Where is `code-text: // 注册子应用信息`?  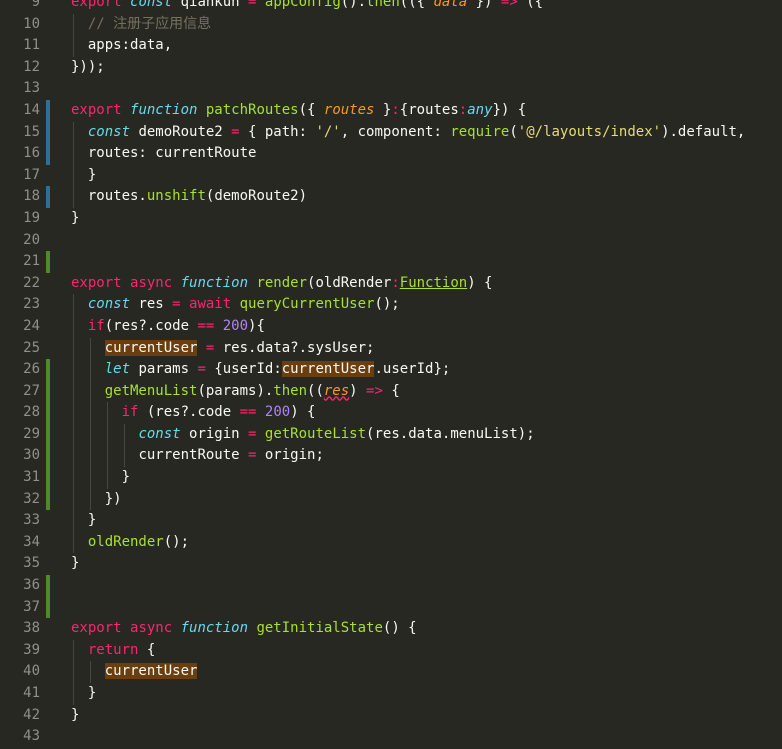 code-text: // 注册子应用信息 is located at coordinates (149, 25).